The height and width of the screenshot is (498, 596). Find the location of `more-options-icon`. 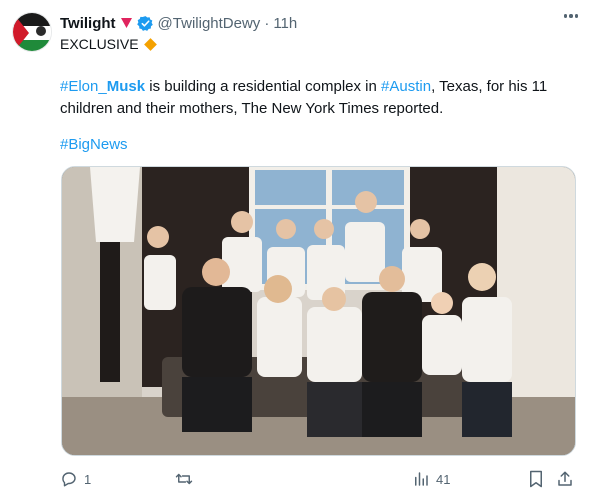

more-options-icon is located at coordinates (570, 16).